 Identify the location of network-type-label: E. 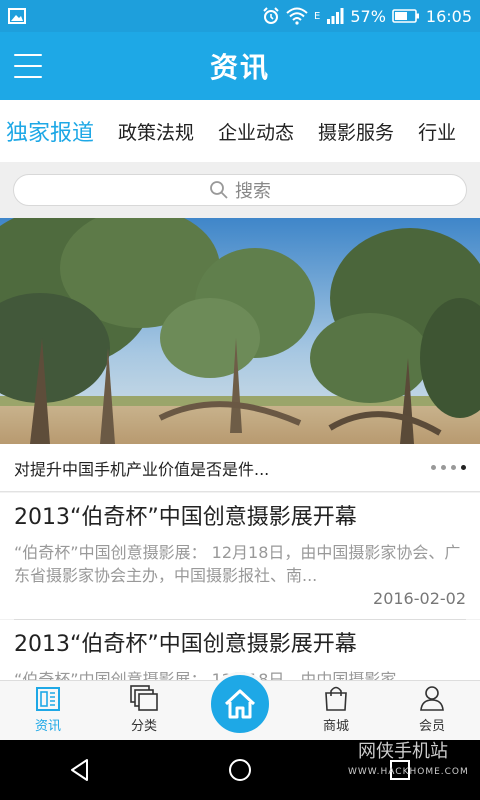
(317, 16).